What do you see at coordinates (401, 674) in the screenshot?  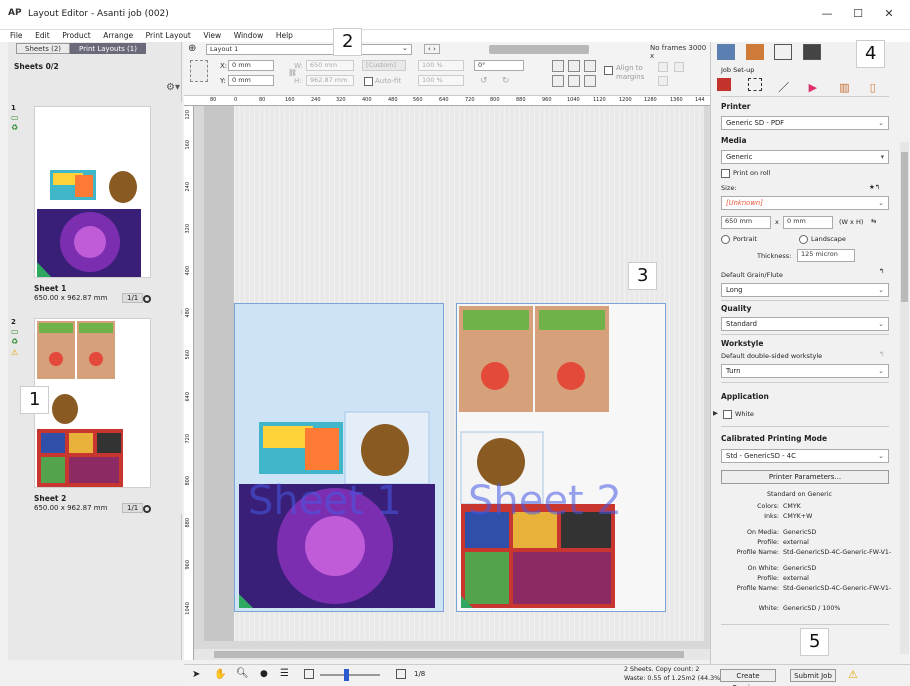 I see `zoom-in-icon` at bounding box center [401, 674].